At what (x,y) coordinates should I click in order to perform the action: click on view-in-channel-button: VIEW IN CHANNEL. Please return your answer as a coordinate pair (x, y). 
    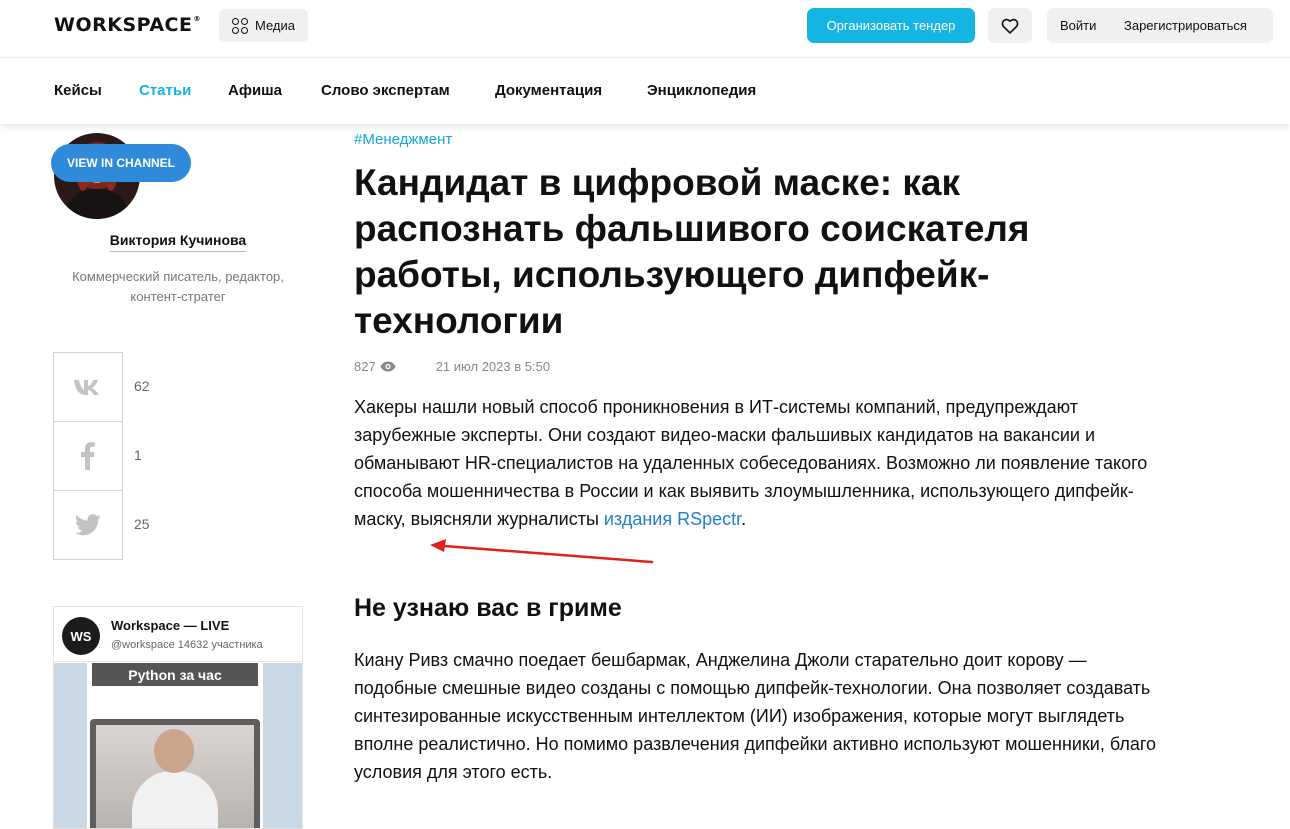
    Looking at the image, I should click on (121, 163).